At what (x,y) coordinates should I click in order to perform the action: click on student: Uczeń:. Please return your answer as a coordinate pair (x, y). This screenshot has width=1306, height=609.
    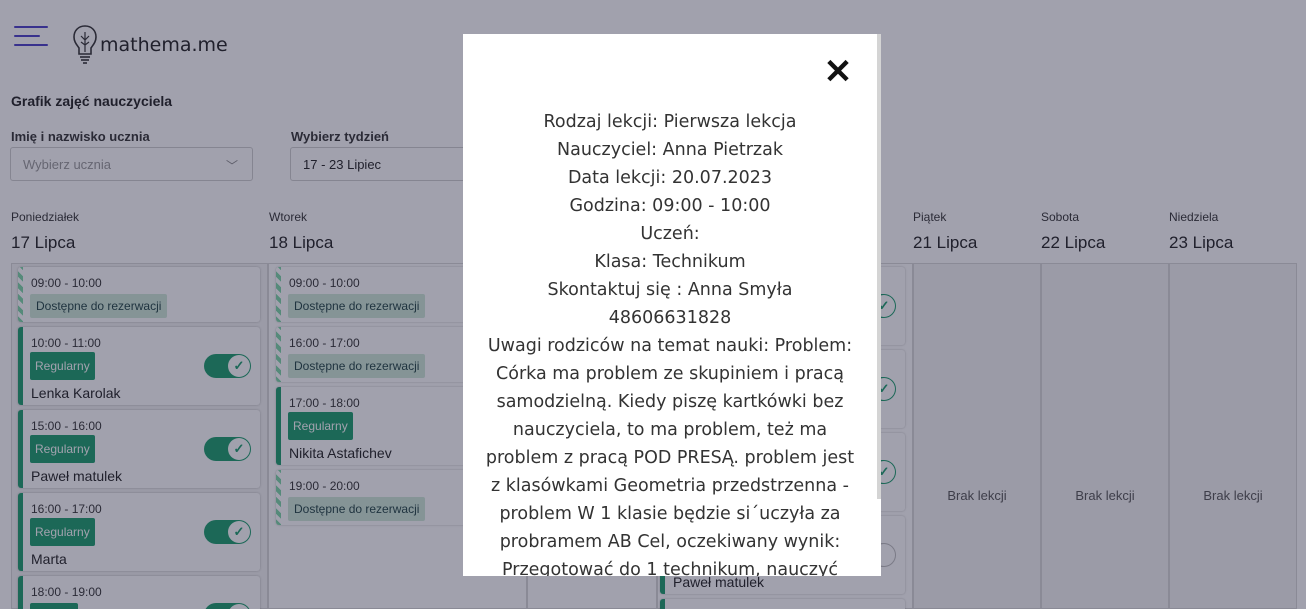
    Looking at the image, I should click on (670, 234).